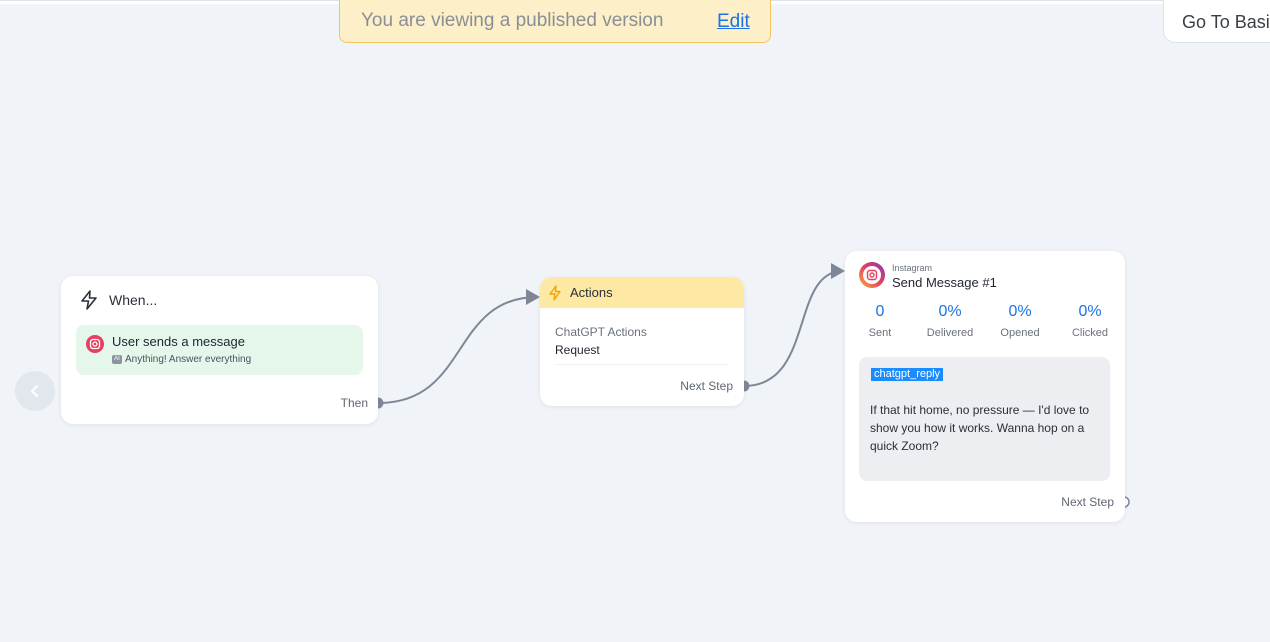  What do you see at coordinates (733, 22) in the screenshot?
I see `edit-link: Edit` at bounding box center [733, 22].